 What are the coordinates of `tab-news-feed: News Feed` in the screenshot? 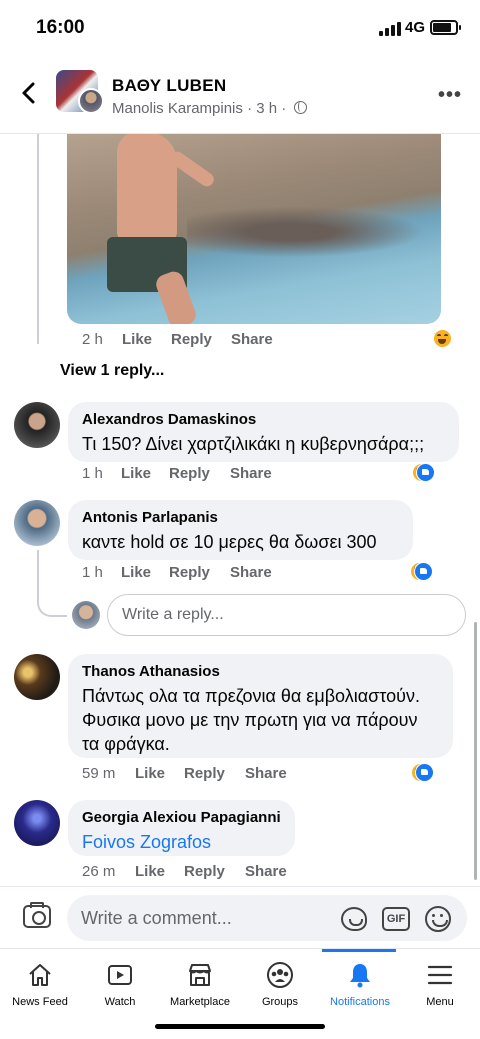 It's located at (40, 984).